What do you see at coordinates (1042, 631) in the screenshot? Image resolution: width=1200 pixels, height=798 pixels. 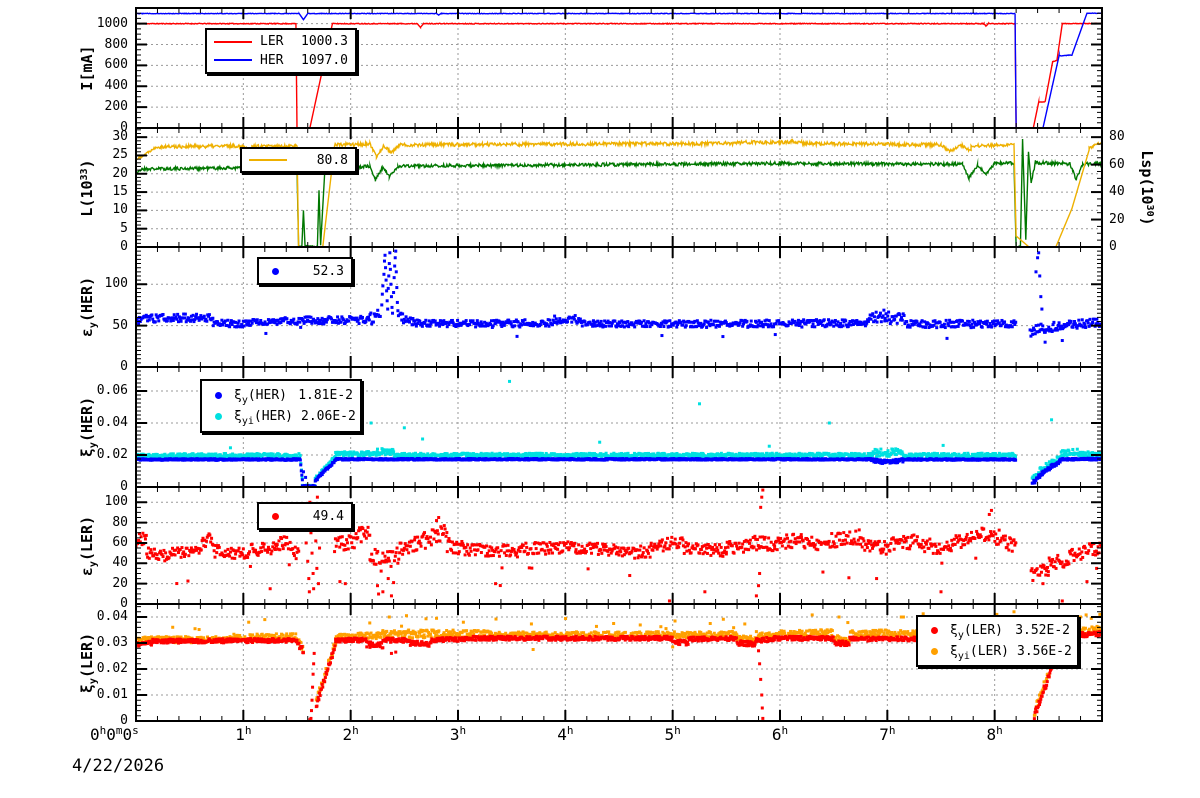 I see `legend-entry-value: 3.52E-2` at bounding box center [1042, 631].